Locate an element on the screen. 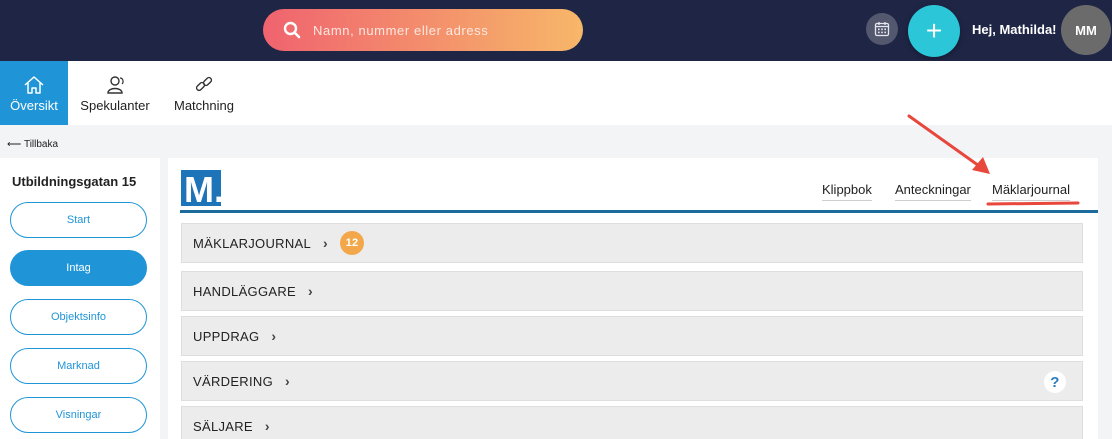 The image size is (1112, 439). sidebar-button-intag: Intag is located at coordinates (78, 268).